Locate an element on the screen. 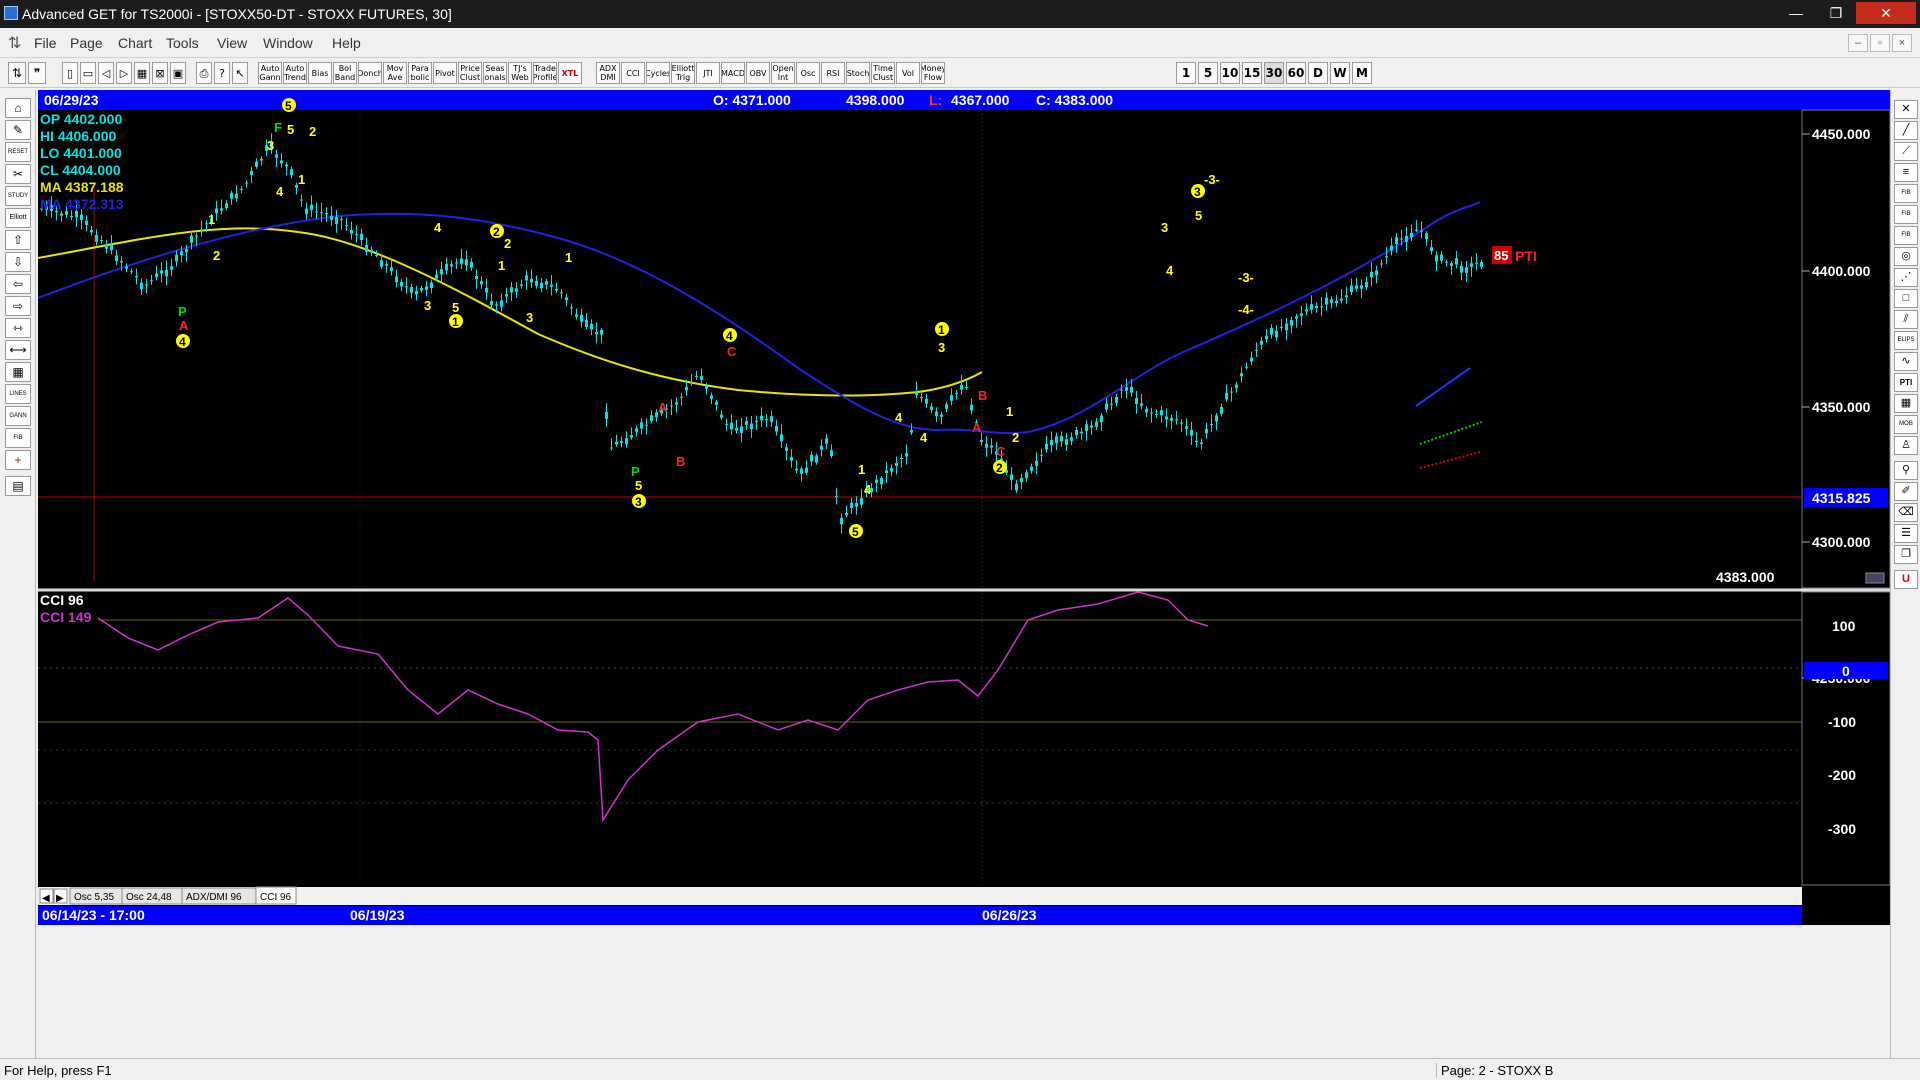 The height and width of the screenshot is (1080, 1920). menu-help: Help is located at coordinates (346, 43).